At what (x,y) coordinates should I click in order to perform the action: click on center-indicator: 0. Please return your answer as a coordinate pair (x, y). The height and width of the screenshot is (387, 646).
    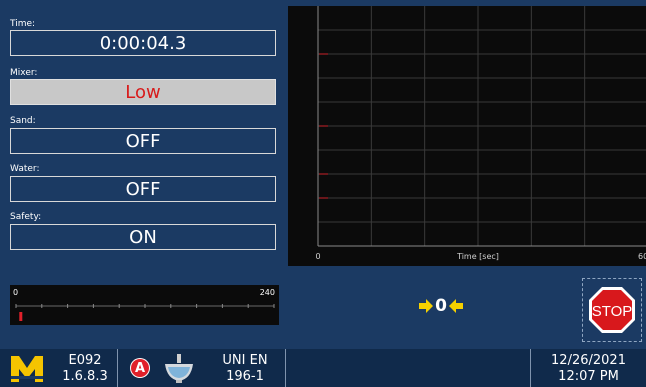
    Looking at the image, I should click on (441, 306).